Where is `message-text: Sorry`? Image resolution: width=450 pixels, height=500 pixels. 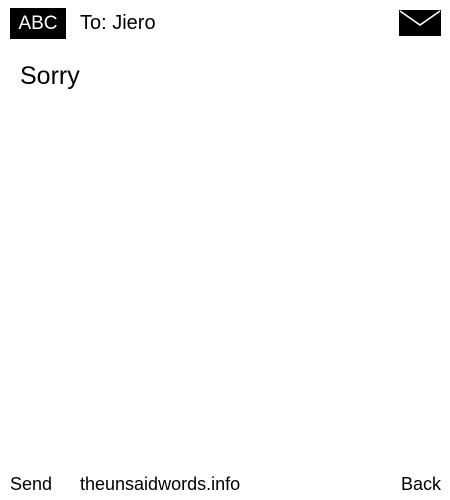
message-text: Sorry is located at coordinates (225, 76).